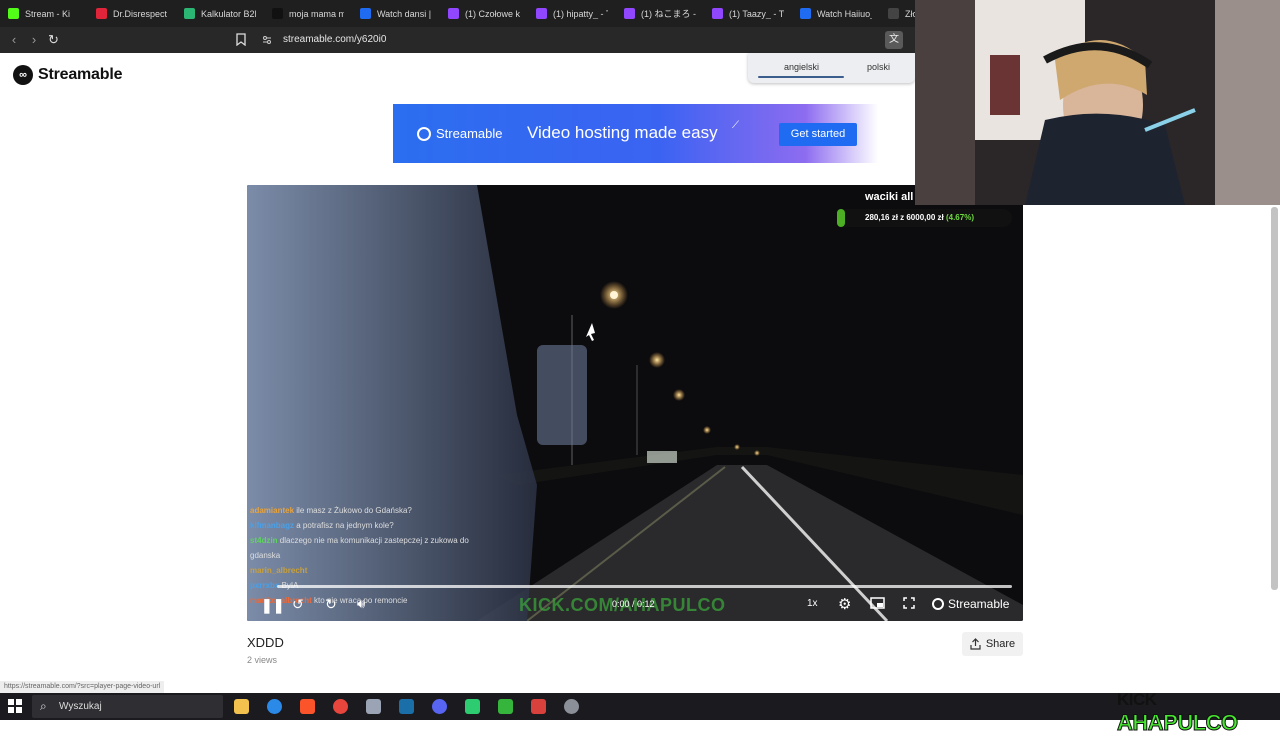 The height and width of the screenshot is (736, 1280). I want to click on channel-name: AHAPULCO, so click(1178, 723).